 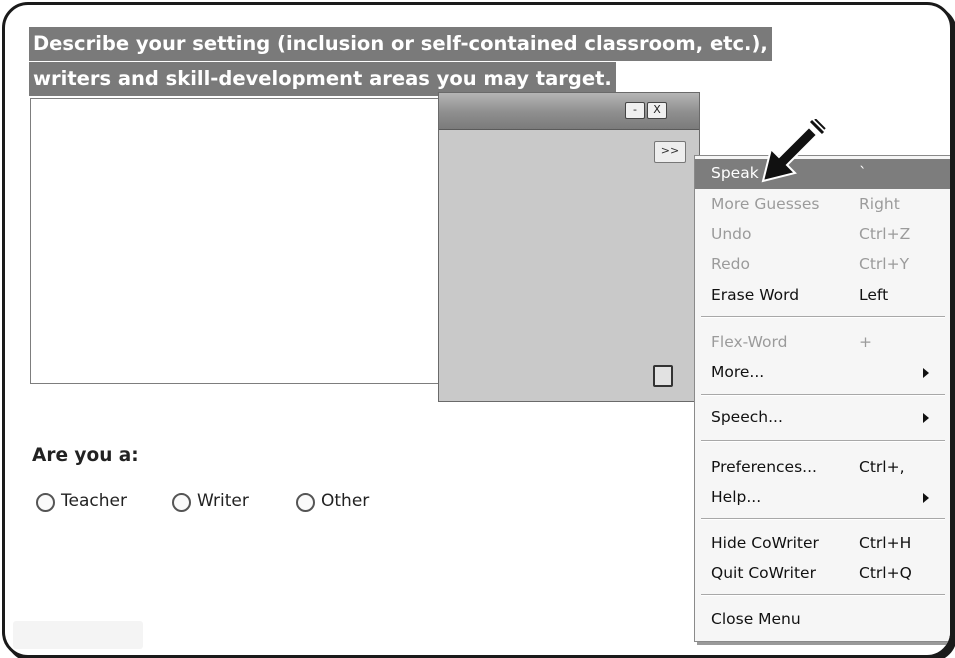 I want to click on menu-item-label: Flex-Word, so click(x=749, y=342).